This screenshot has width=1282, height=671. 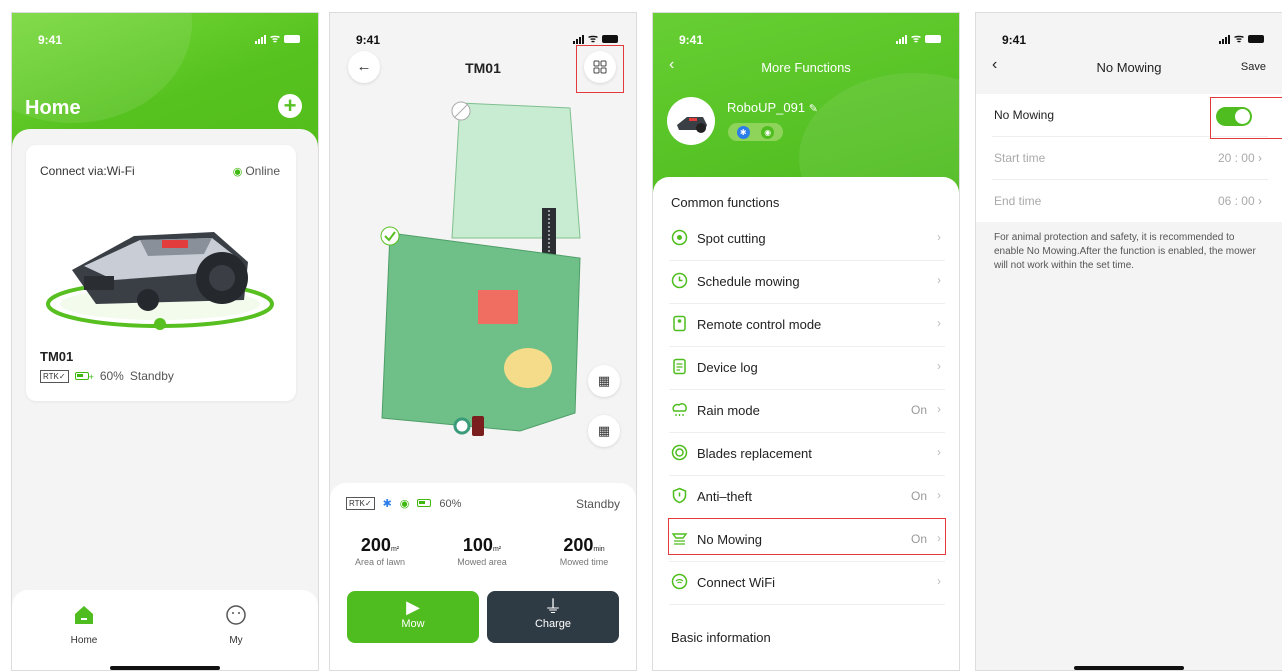 What do you see at coordinates (807, 583) in the screenshot?
I see `function-connect-wifi: Connect WiFi ›` at bounding box center [807, 583].